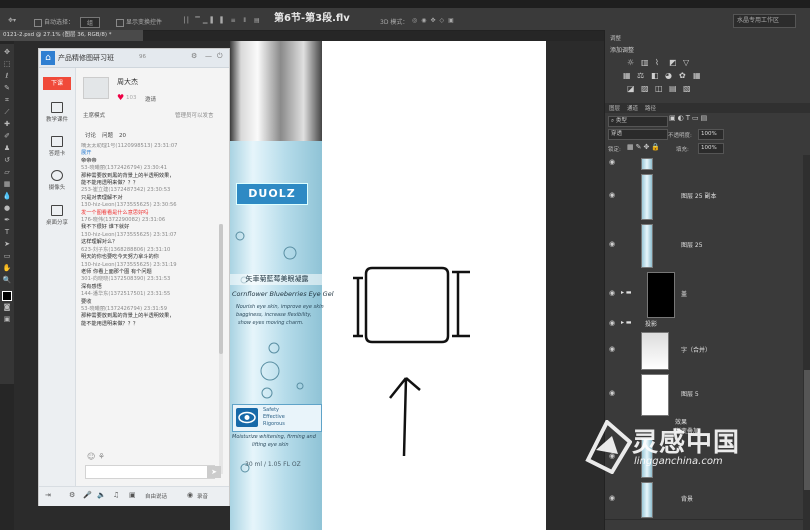 The image size is (810, 530). I want to click on tab-channels: 通道, so click(632, 108).